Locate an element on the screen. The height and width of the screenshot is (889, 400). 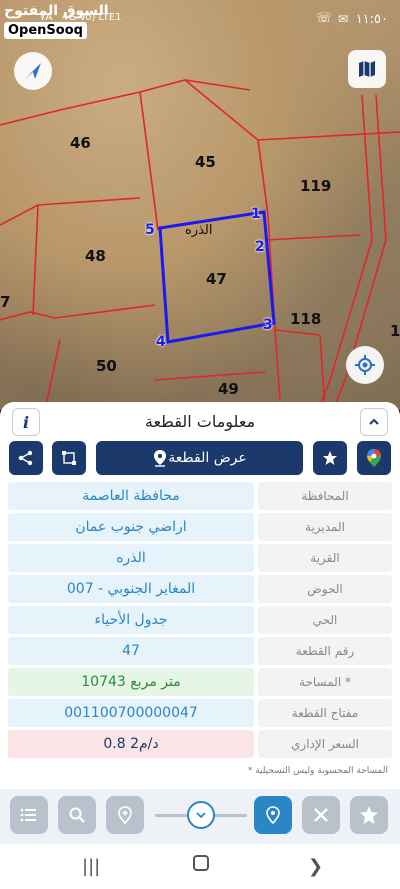
info-row-directorate: اراضي جنوب عمان المديرية is located at coordinates (200, 527).